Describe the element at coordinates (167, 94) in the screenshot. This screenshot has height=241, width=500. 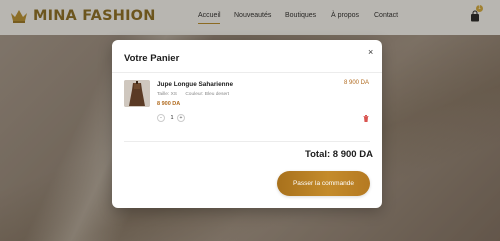
I see `product-size: Taille: XS` at that location.